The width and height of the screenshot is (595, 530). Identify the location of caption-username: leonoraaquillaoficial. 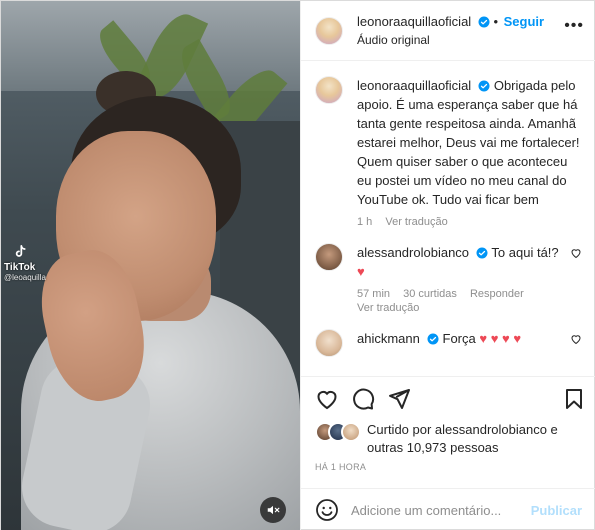
(414, 85).